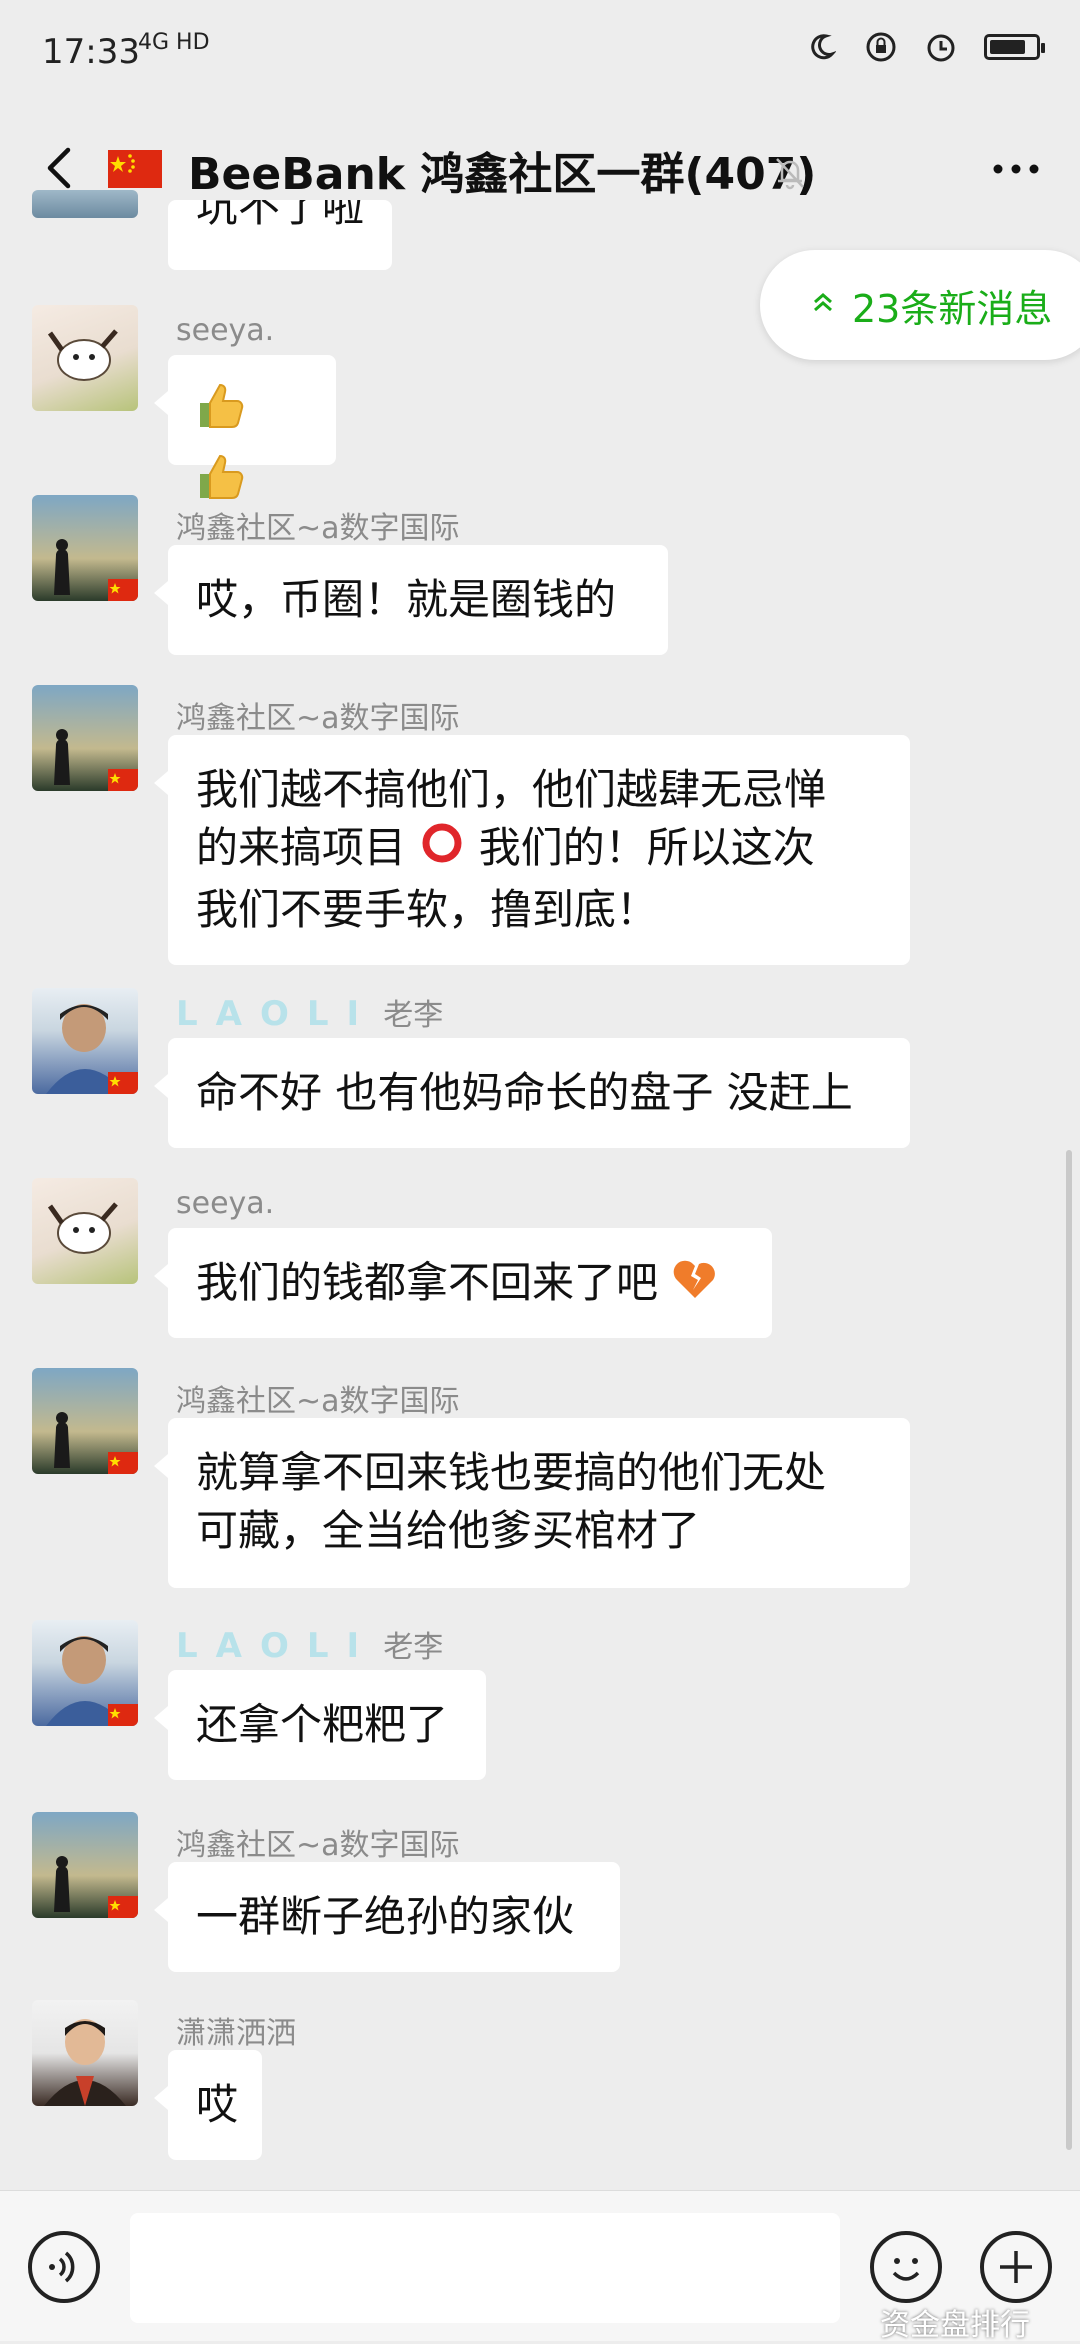 The image size is (1080, 2344). What do you see at coordinates (524, 1092) in the screenshot?
I see `message-text: 命不好 也有他妈命长的盘子 没赶上` at bounding box center [524, 1092].